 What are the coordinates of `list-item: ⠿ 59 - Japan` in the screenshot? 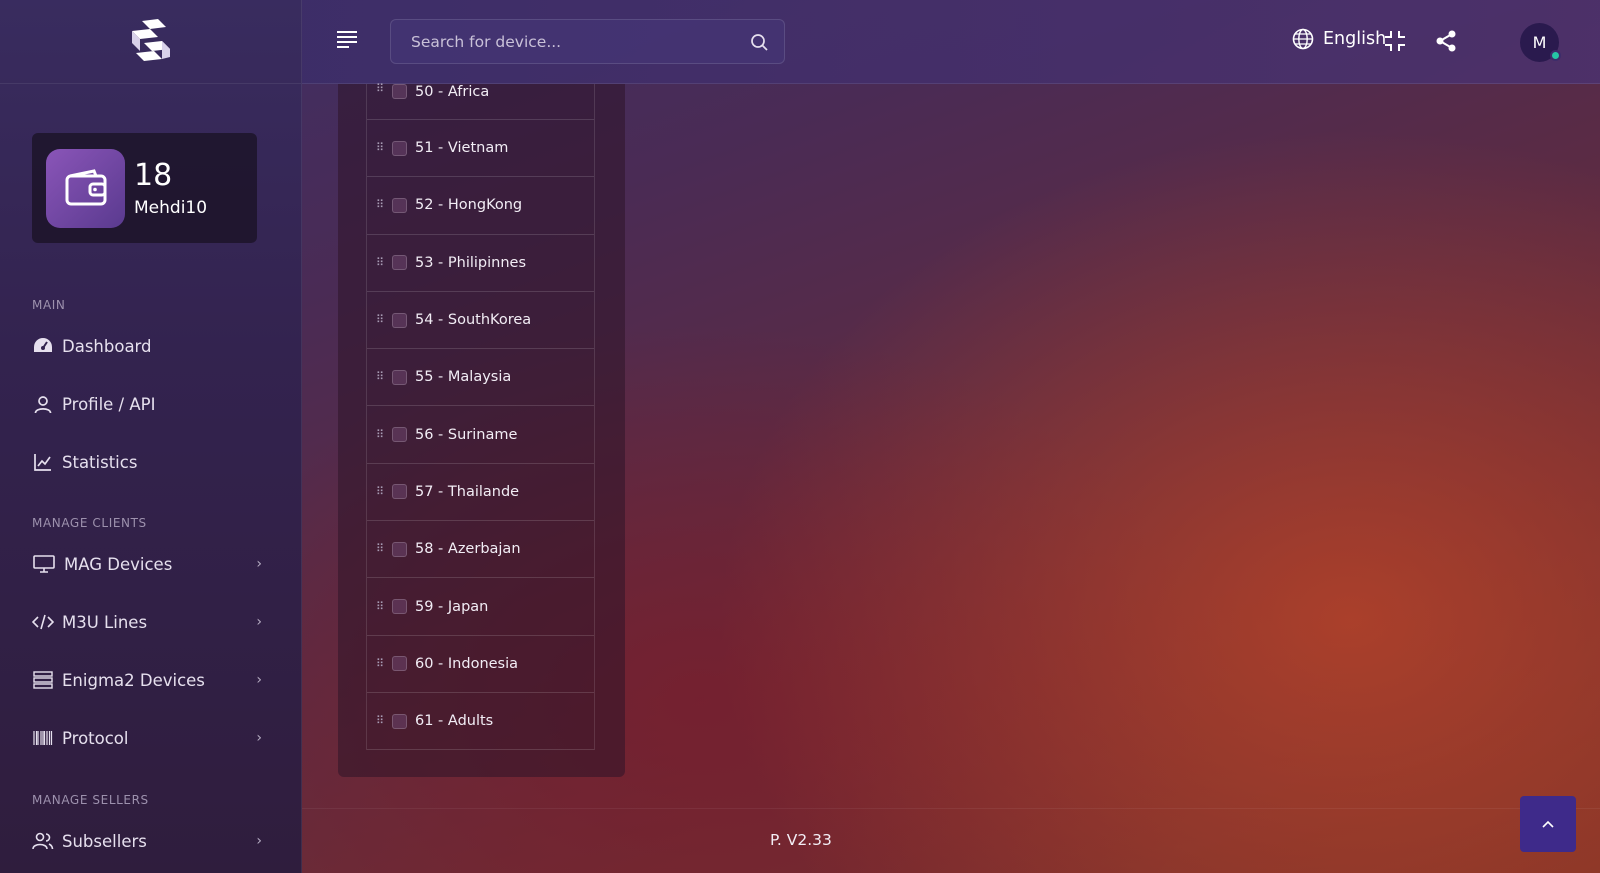 It's located at (480, 607).